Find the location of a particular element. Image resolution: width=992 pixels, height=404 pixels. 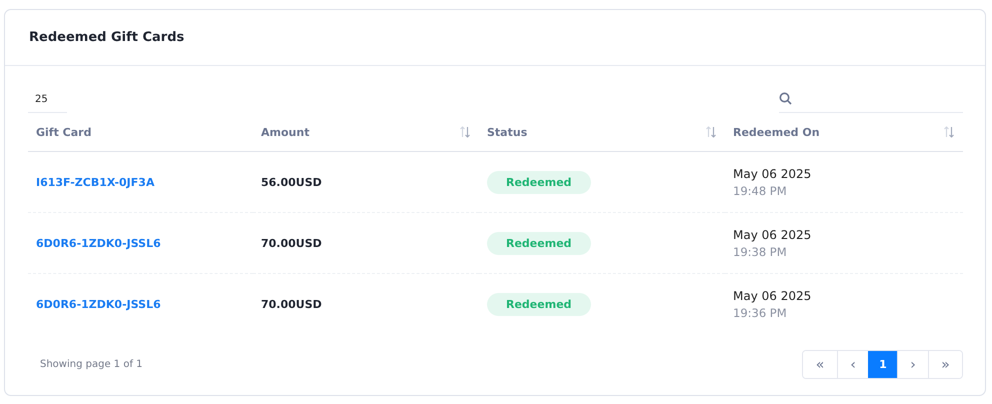

column-header: Gift Card is located at coordinates (140, 132).